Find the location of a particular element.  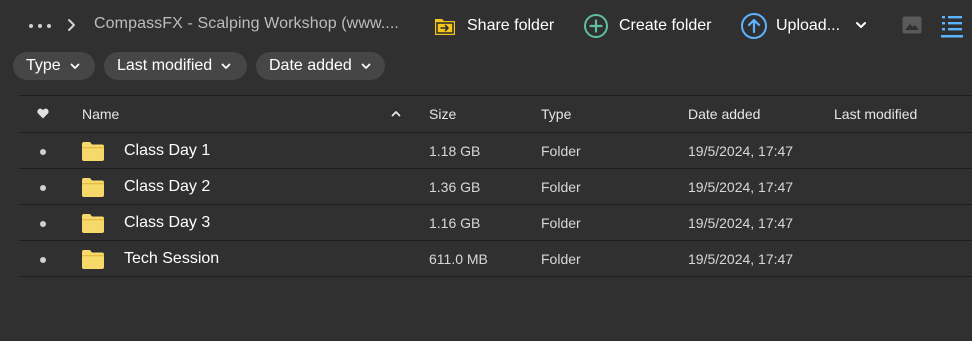

sort-ascending-icon is located at coordinates (396, 113).